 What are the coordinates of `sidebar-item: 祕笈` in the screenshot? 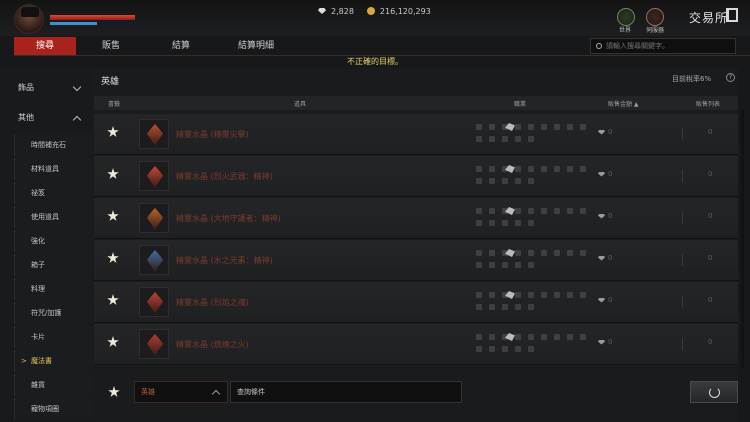 It's located at (53, 193).